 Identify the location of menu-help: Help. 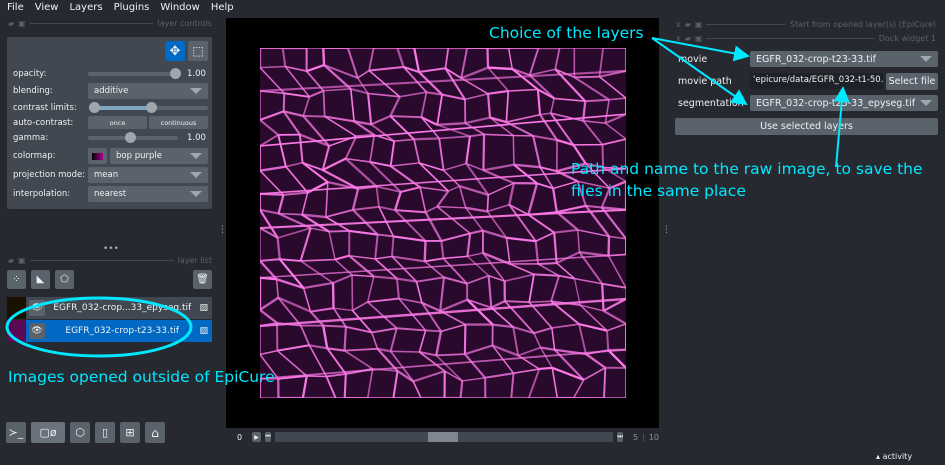
(222, 7).